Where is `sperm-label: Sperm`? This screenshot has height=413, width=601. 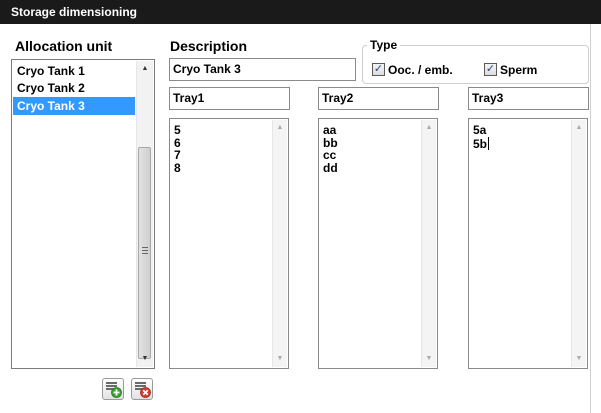 sperm-label: Sperm is located at coordinates (519, 70).